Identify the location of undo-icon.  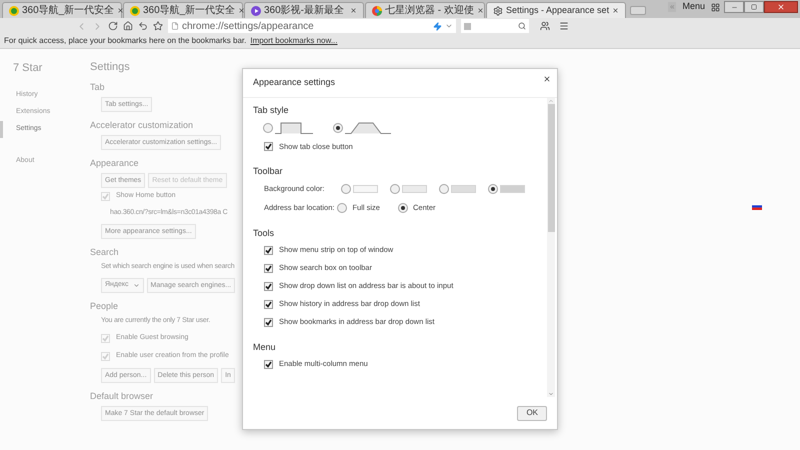
(143, 26).